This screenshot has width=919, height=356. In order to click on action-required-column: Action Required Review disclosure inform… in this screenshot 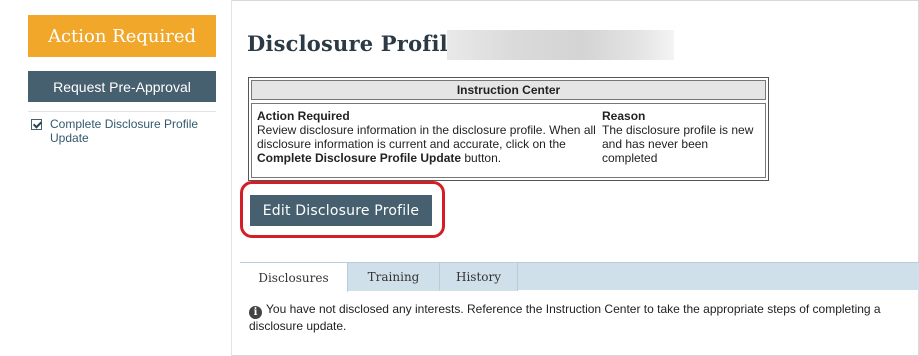, I will do `click(429, 137)`.